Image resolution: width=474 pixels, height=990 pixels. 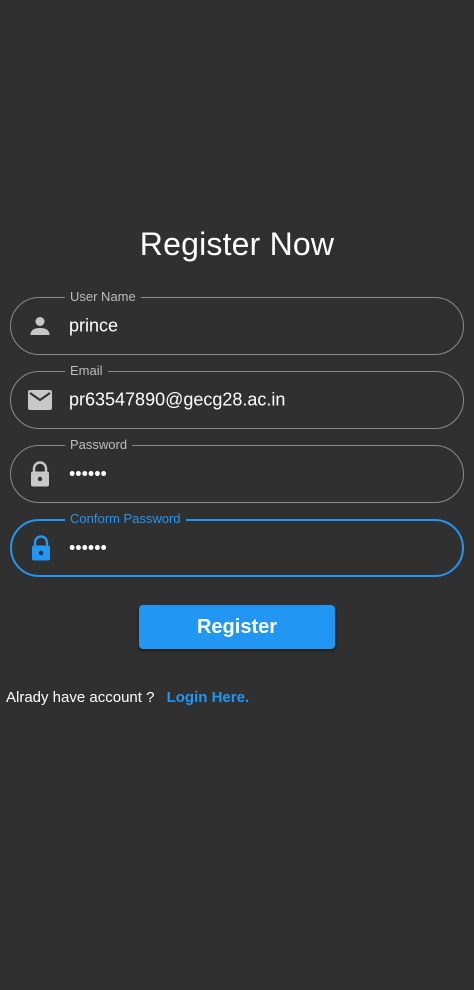 I want to click on confirm-password-label: Conform Password, so click(x=125, y=519).